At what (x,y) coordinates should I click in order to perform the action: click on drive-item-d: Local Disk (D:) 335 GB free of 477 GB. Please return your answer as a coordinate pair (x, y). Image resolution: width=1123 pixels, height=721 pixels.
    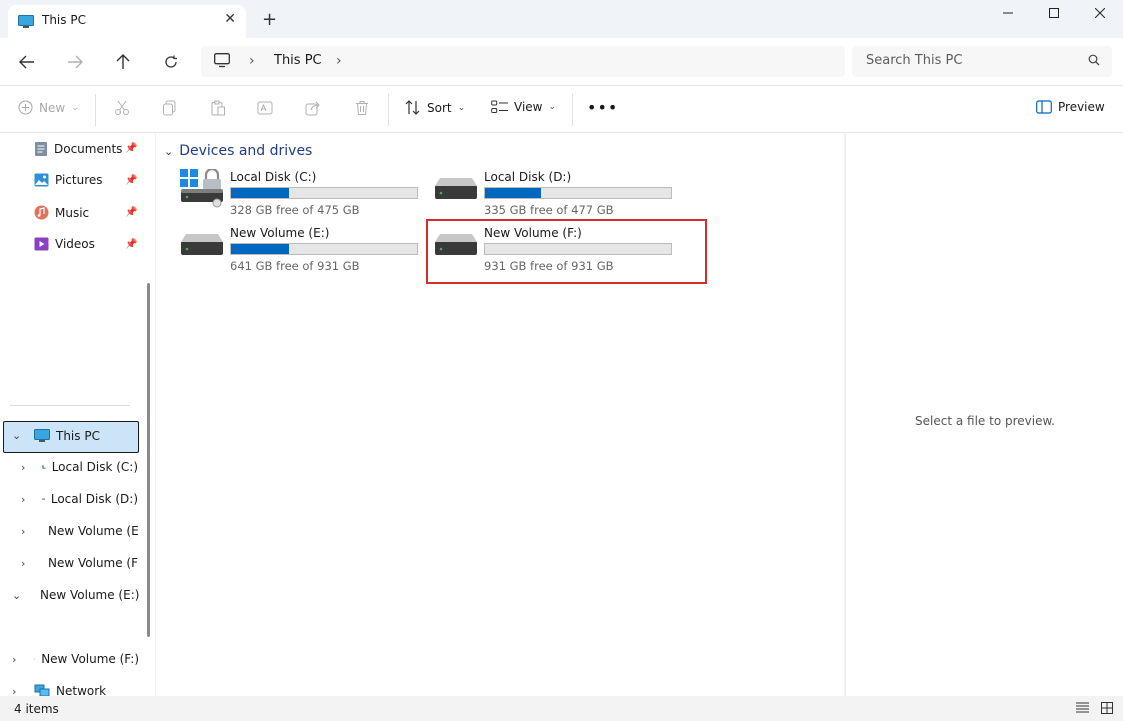
    Looking at the image, I should click on (564, 193).